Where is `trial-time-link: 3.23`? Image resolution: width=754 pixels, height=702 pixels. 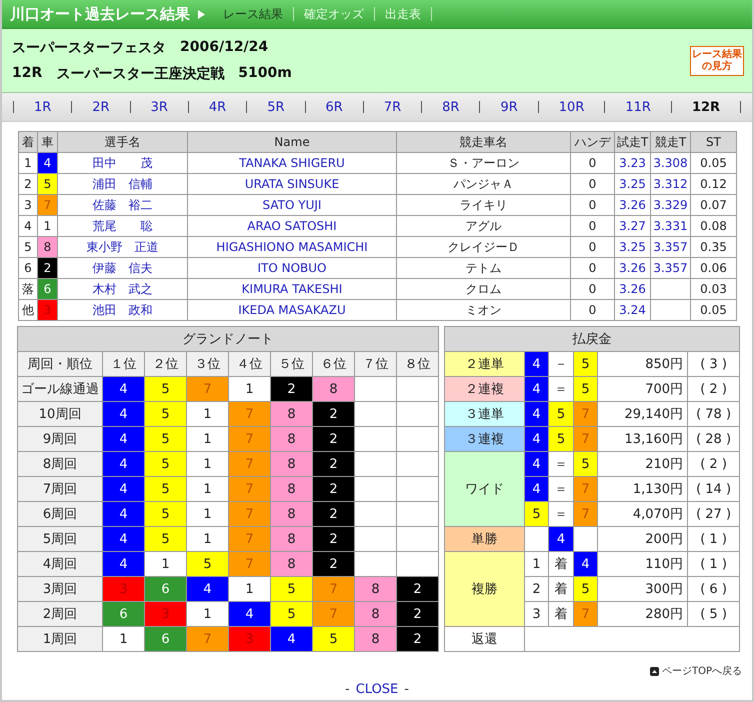
trial-time-link: 3.23 is located at coordinates (632, 163).